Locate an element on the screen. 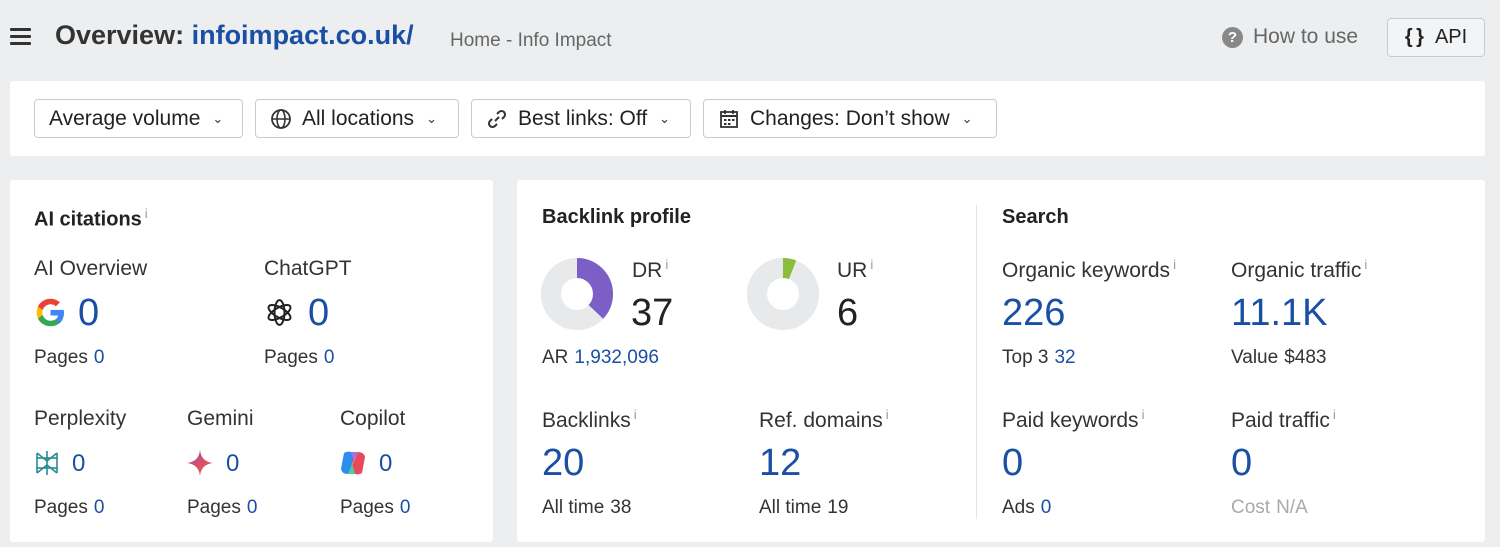 The height and width of the screenshot is (547, 1500). backlinks-all-time: All time 38 is located at coordinates (587, 507).